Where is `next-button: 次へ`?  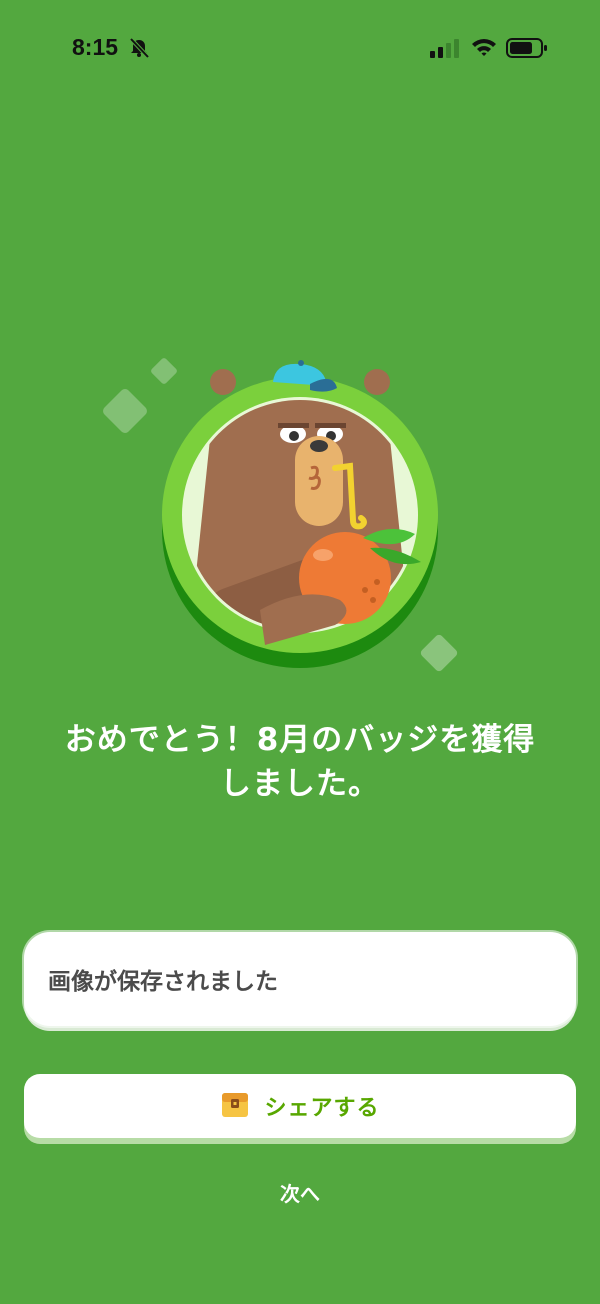
next-button: 次へ is located at coordinates (300, 1192).